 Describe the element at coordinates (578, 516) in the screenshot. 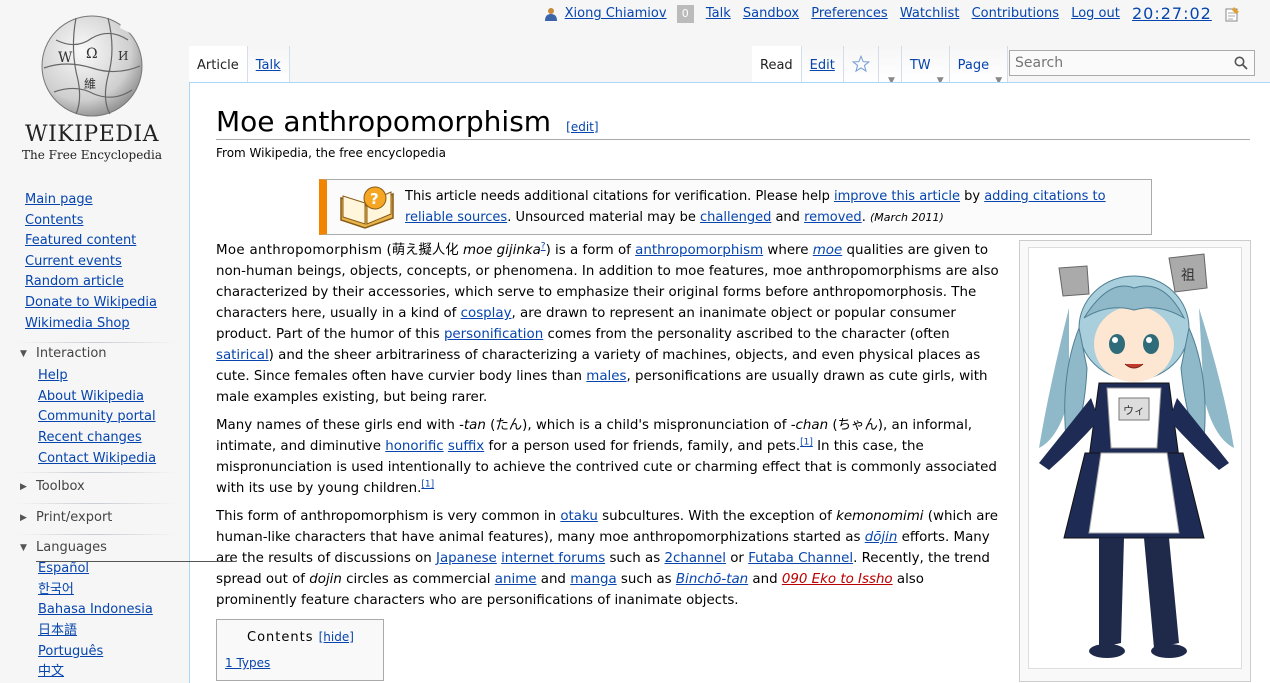

I see `link-otaku: otaku` at that location.